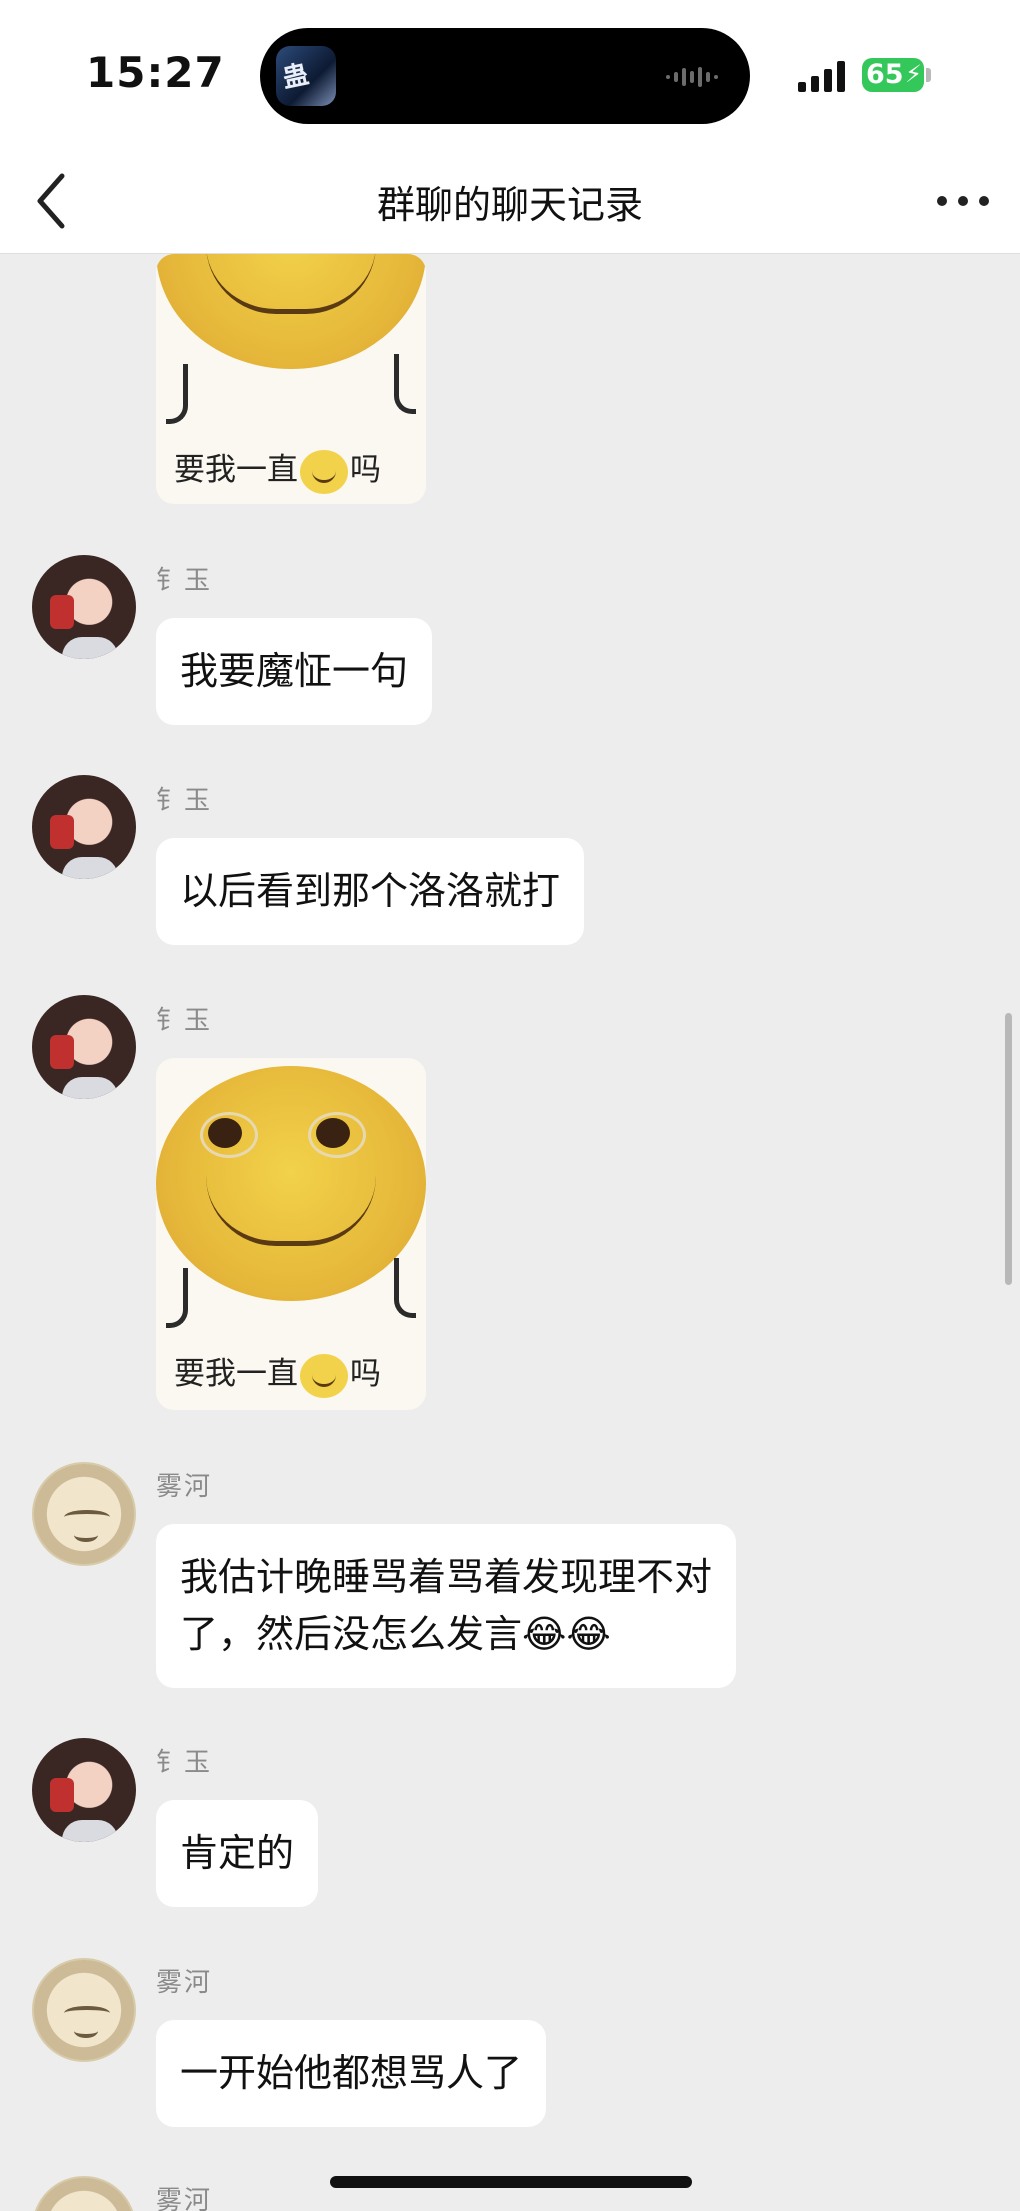 Image resolution: width=1020 pixels, height=2211 pixels. What do you see at coordinates (821, 76) in the screenshot?
I see `cellular-signal-icon` at bounding box center [821, 76].